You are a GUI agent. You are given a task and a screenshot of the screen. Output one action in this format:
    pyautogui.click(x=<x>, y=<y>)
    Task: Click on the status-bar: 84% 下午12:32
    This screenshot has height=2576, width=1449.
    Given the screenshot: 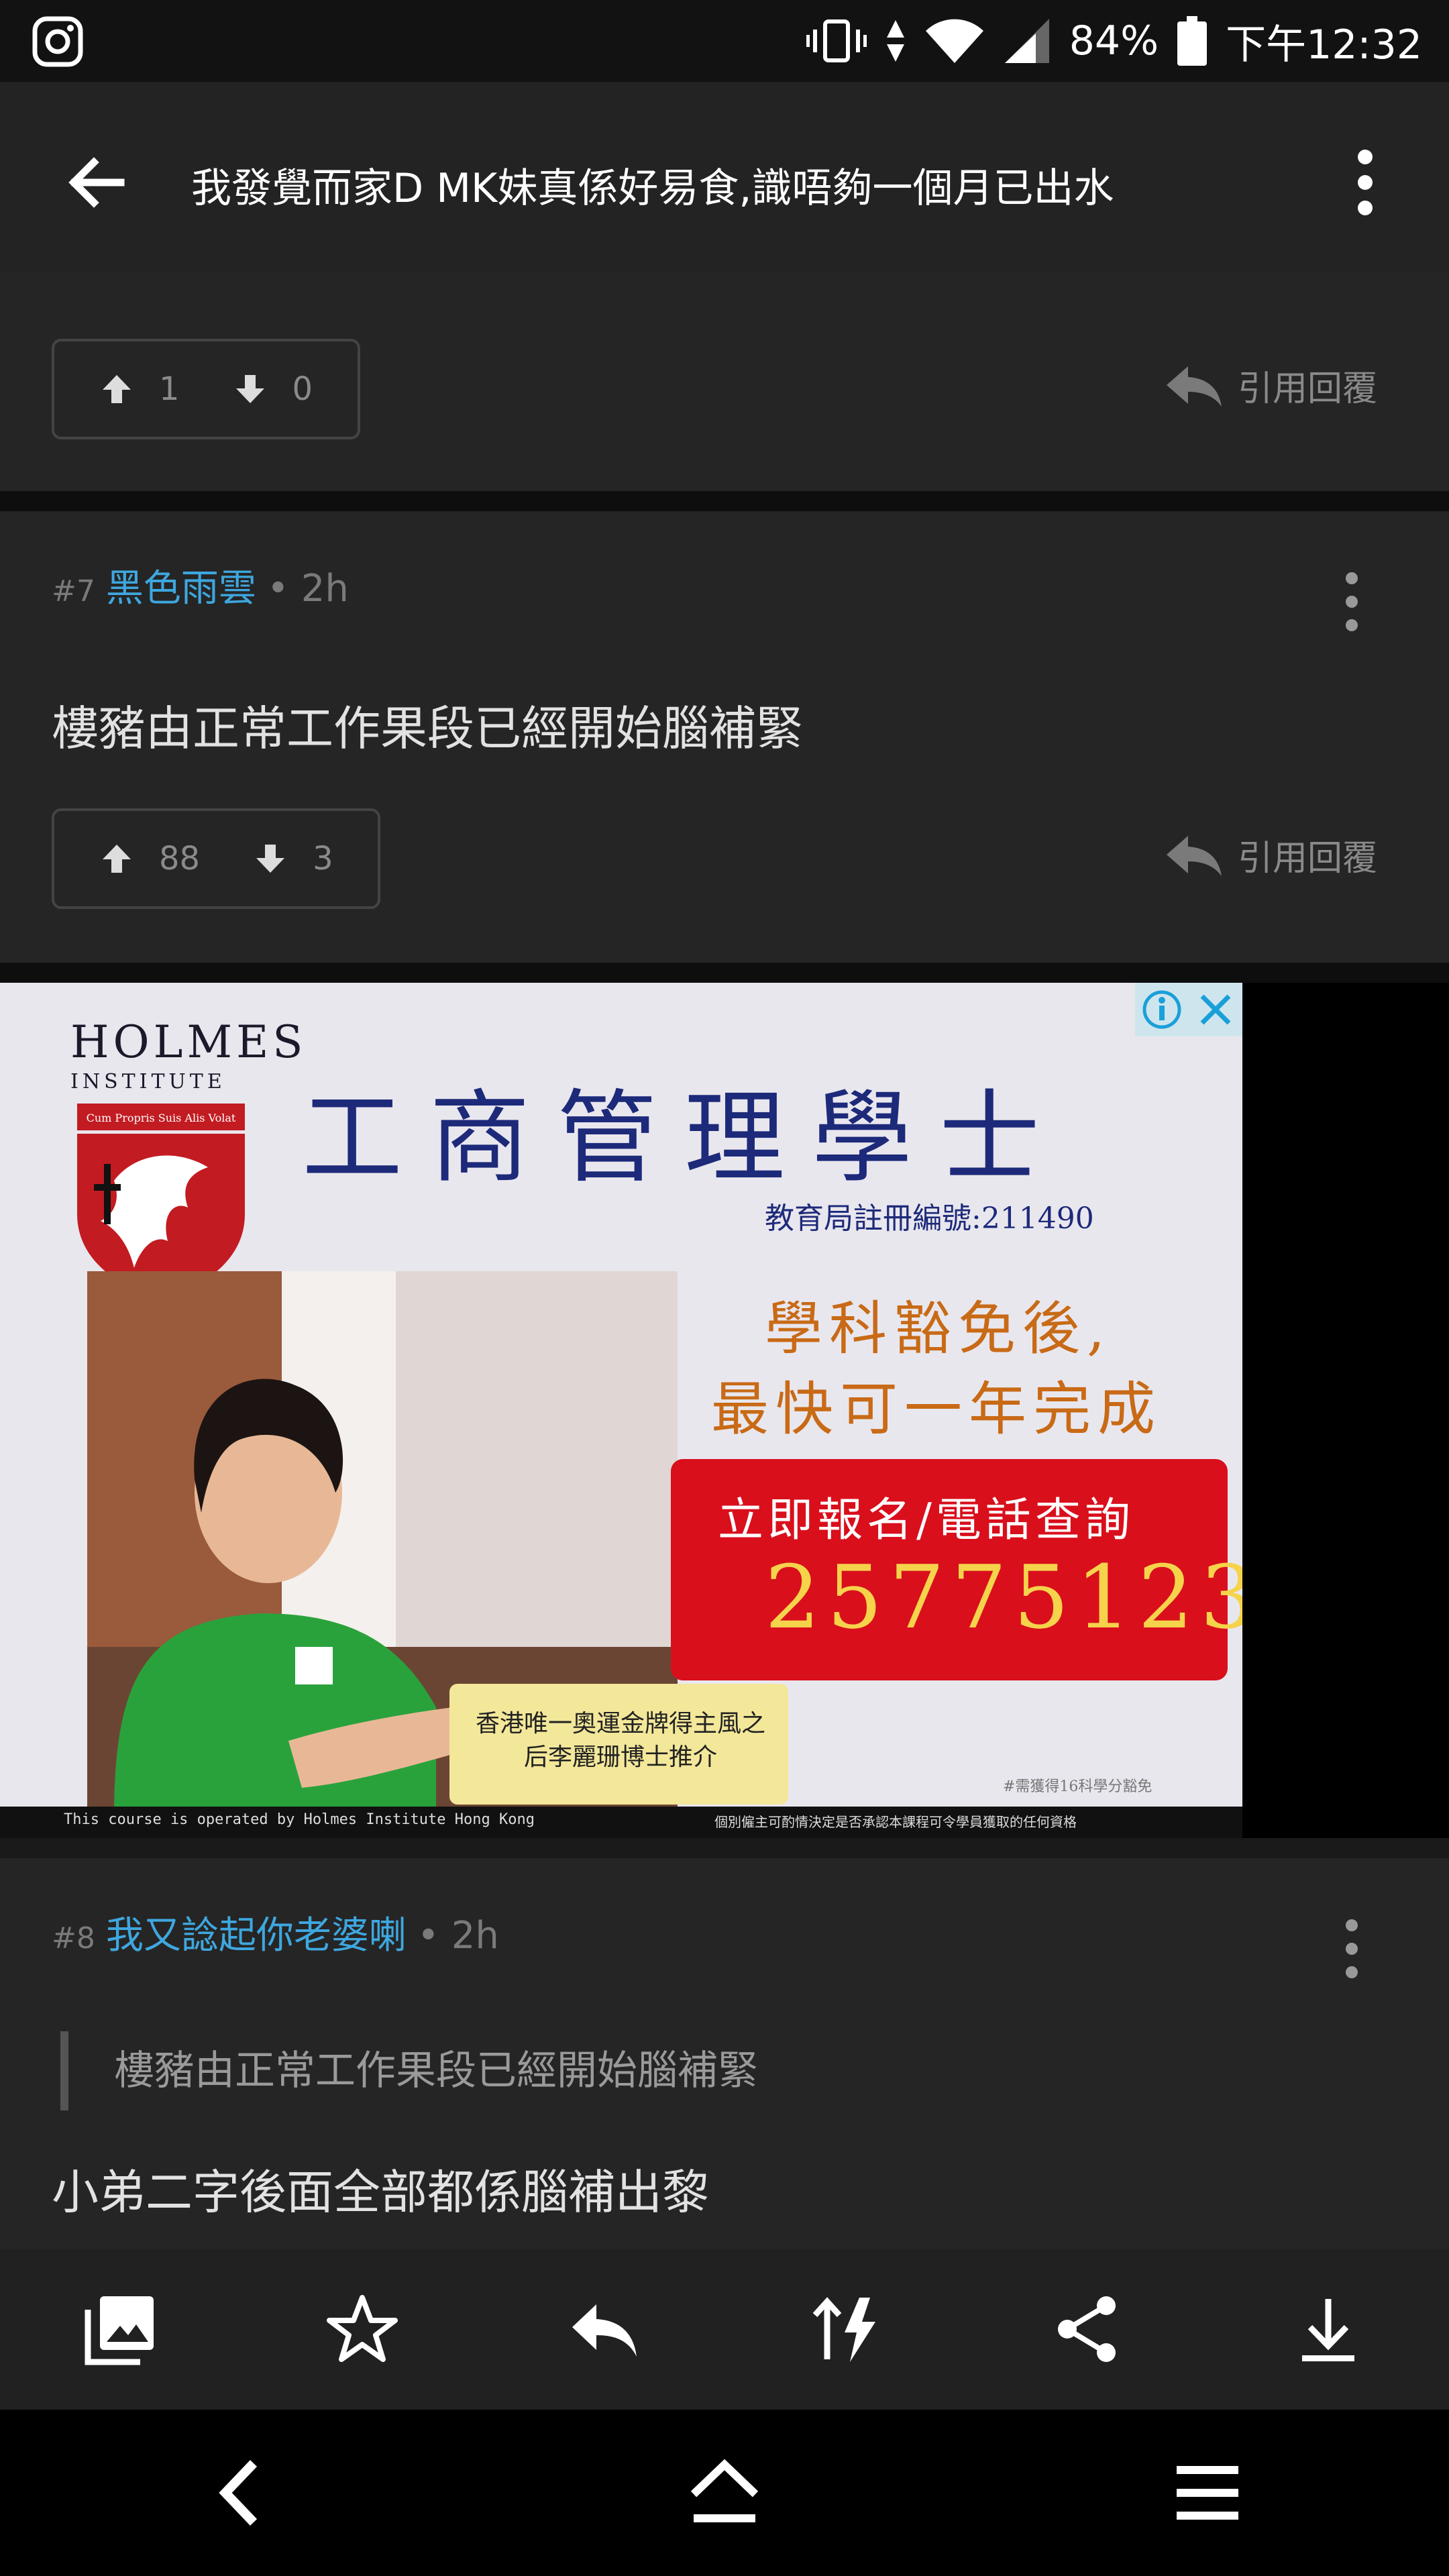 What is the action you would take?
    pyautogui.click(x=724, y=41)
    